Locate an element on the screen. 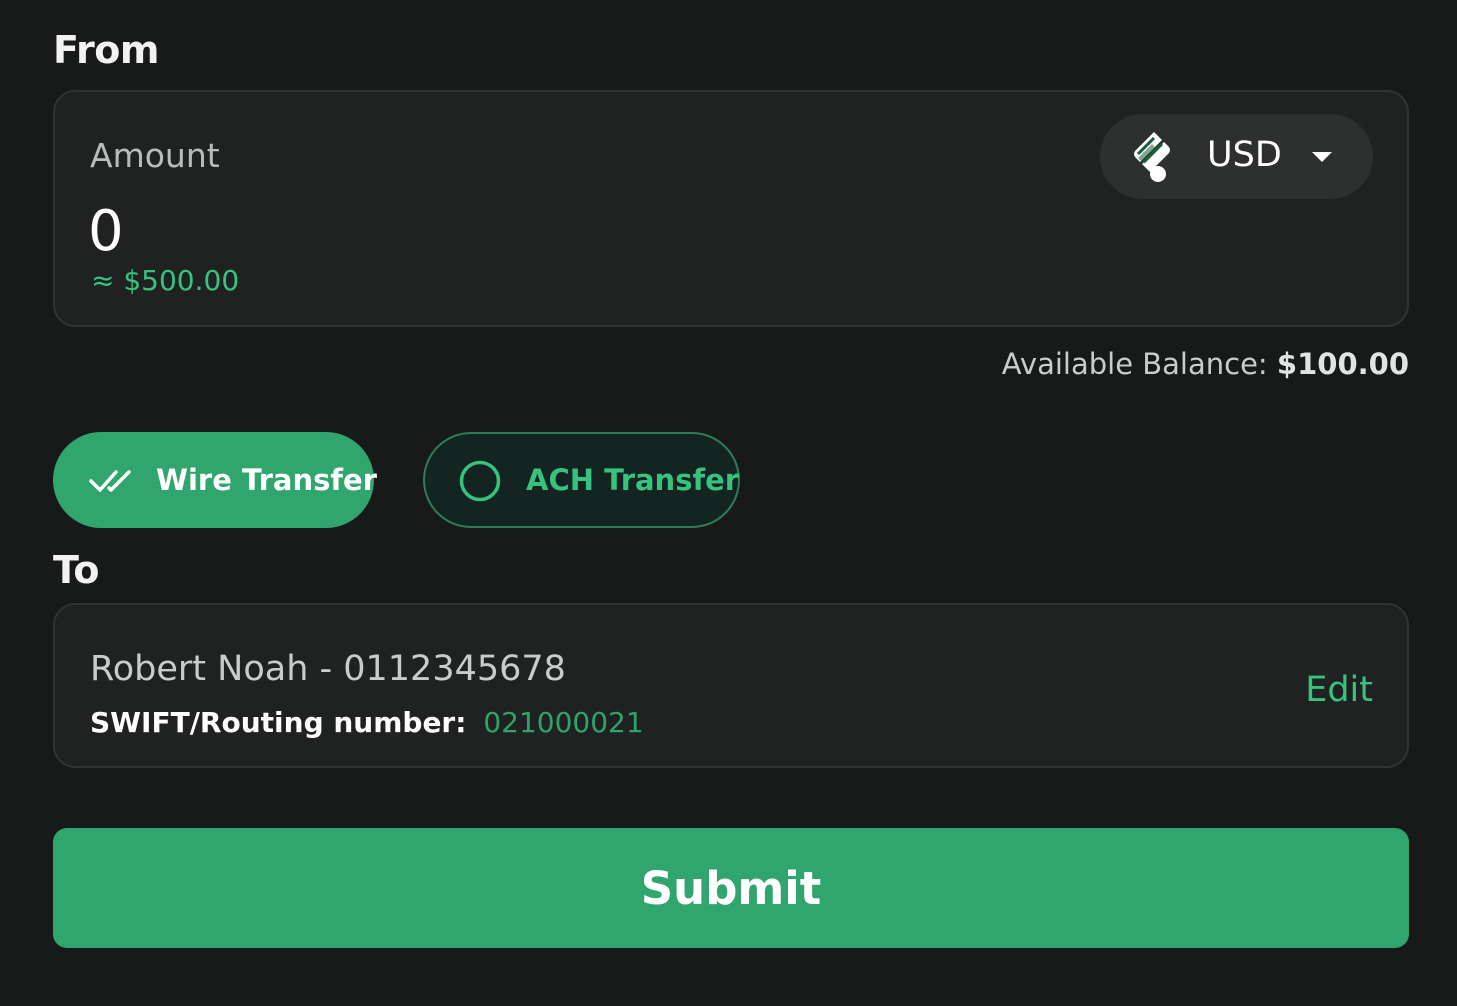 This screenshot has height=1006, width=1457. balance-amount: $100.00 is located at coordinates (1342, 364).